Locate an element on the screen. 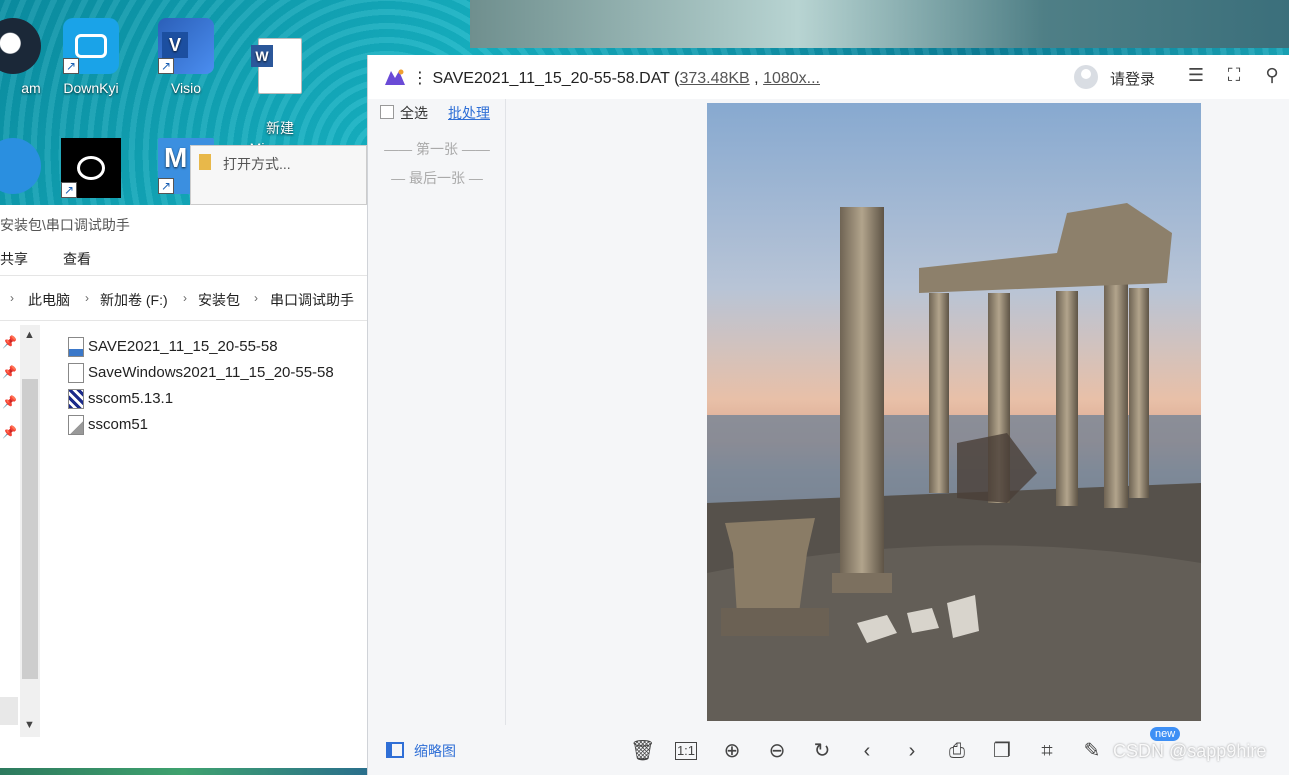  ribbon-tab-view: 查看 is located at coordinates (77, 259).